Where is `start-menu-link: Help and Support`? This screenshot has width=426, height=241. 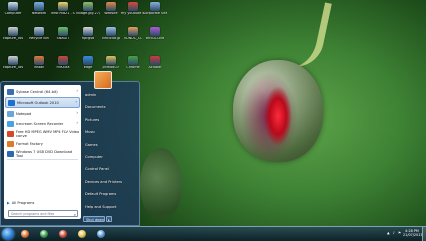 start-menu-link: Help and Support is located at coordinates (110, 207).